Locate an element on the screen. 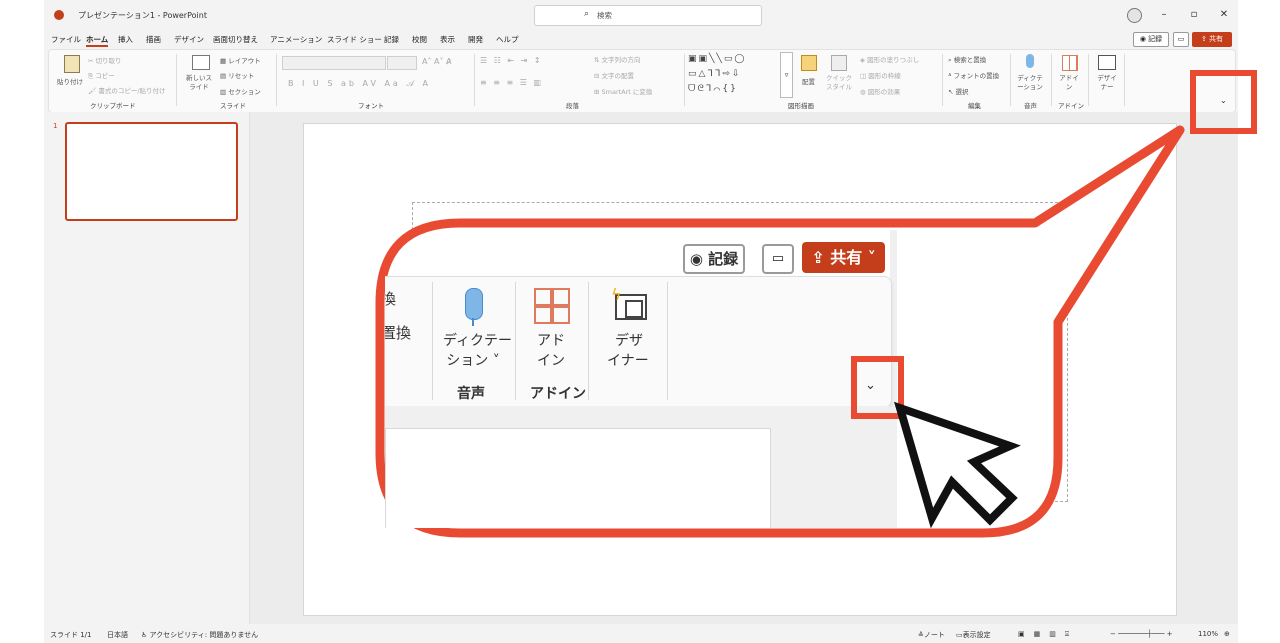 The width and height of the screenshot is (1280, 643). zoom-partial-find-replace: 換 is located at coordinates (391, 299).